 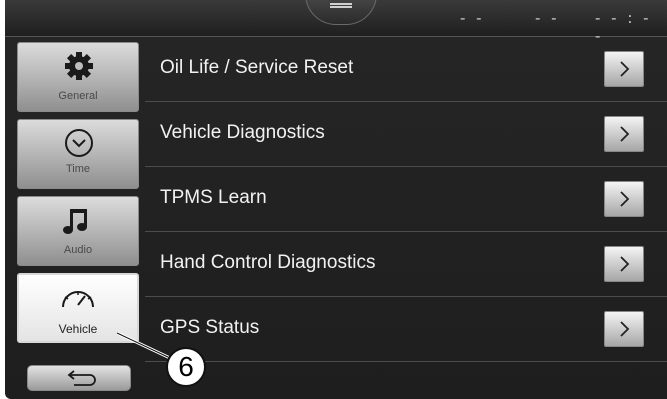 What do you see at coordinates (186, 367) in the screenshot?
I see `callout-number: 6` at bounding box center [186, 367].